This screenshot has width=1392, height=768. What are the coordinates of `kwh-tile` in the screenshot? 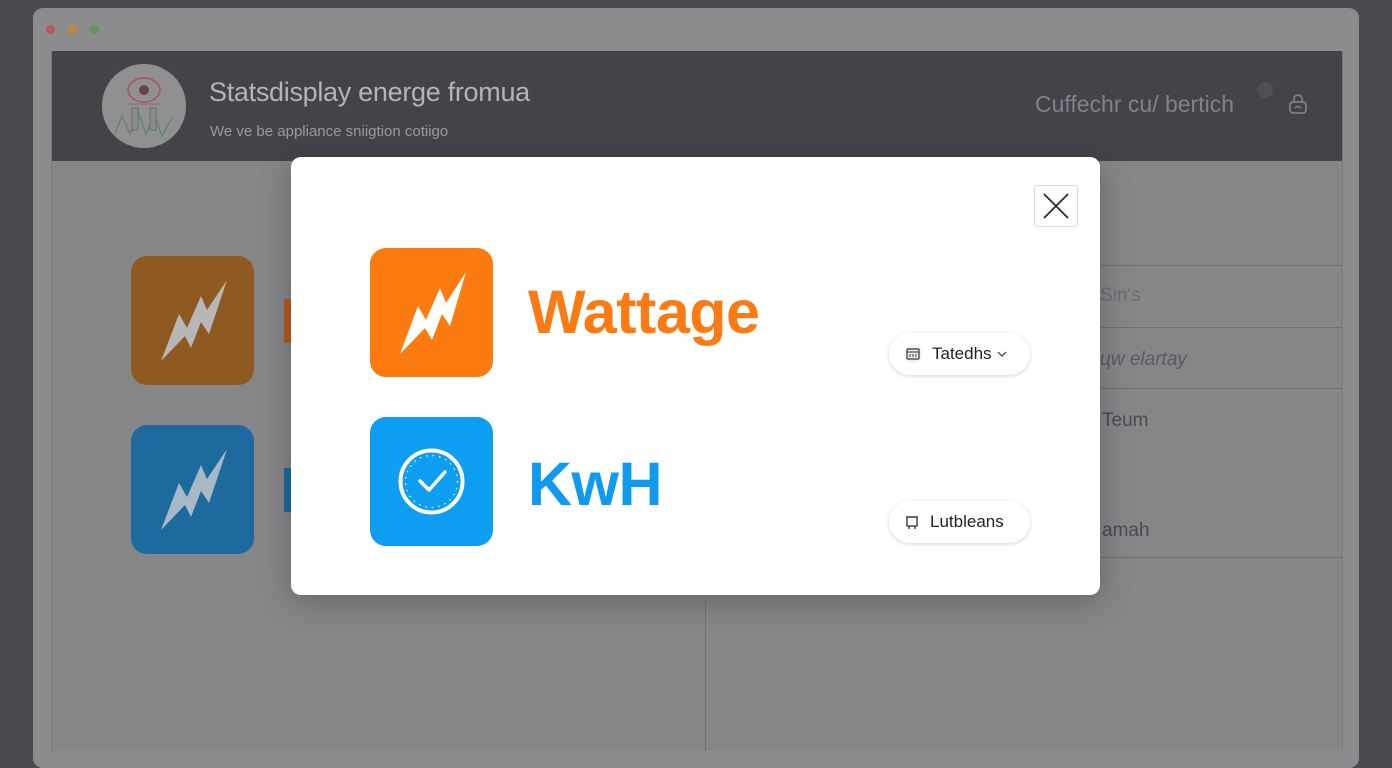 It's located at (431, 481).